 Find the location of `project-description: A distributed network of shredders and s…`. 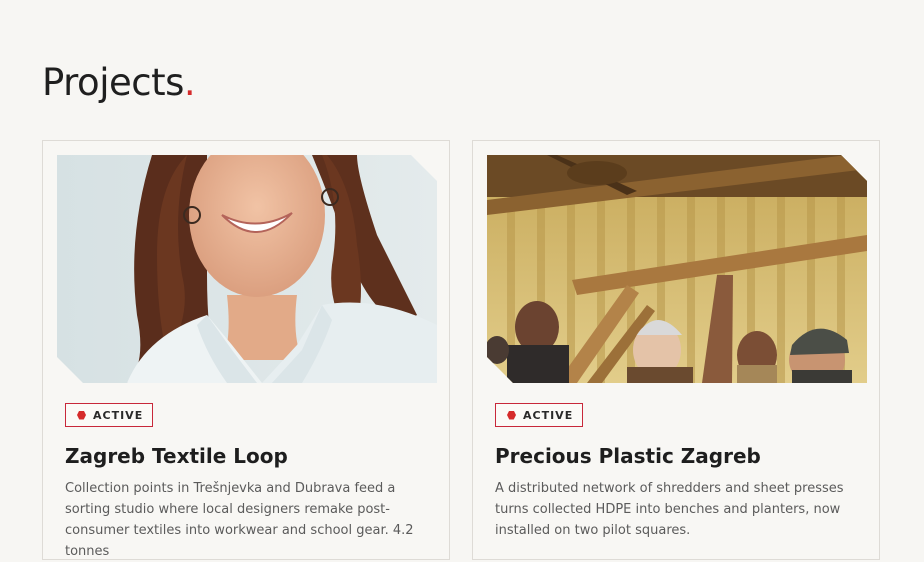

project-description: A distributed network of shredders and s… is located at coordinates (669, 509).